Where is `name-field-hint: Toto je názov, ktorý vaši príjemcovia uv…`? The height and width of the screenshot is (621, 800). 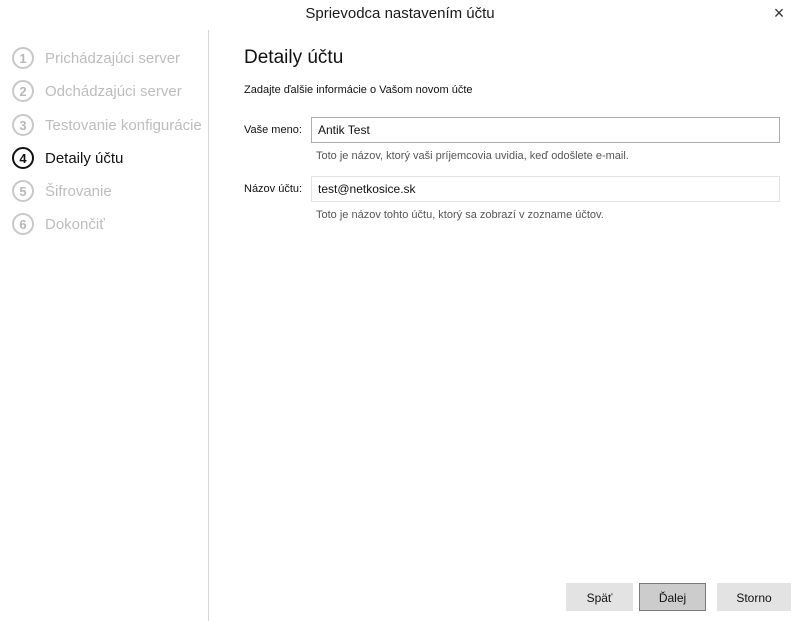
name-field-hint: Toto je názov, ktorý vaši príjemcovia uv… is located at coordinates (472, 156).